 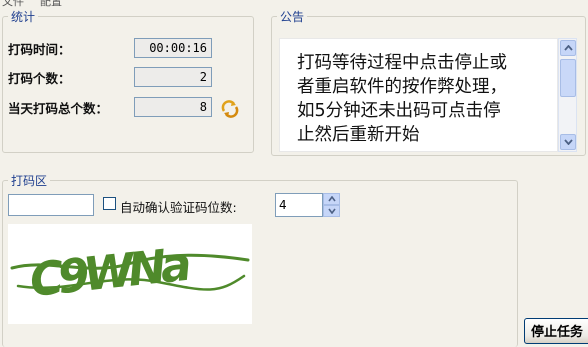 What do you see at coordinates (23, 16) in the screenshot?
I see `stats-group-title: 统计` at bounding box center [23, 16].